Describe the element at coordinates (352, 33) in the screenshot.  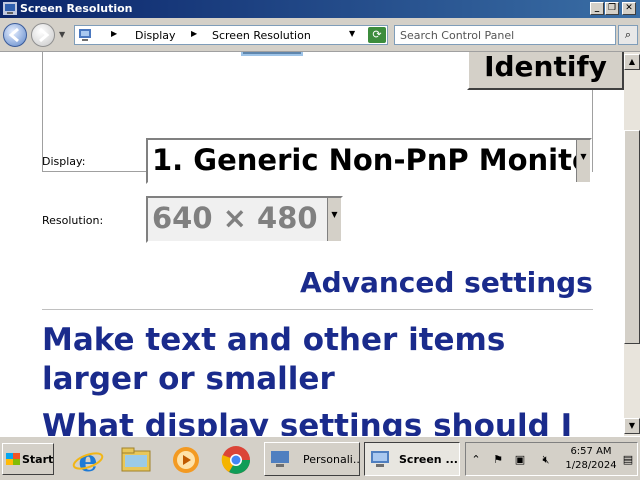
I see `address-dropdown-icon: ▼` at that location.